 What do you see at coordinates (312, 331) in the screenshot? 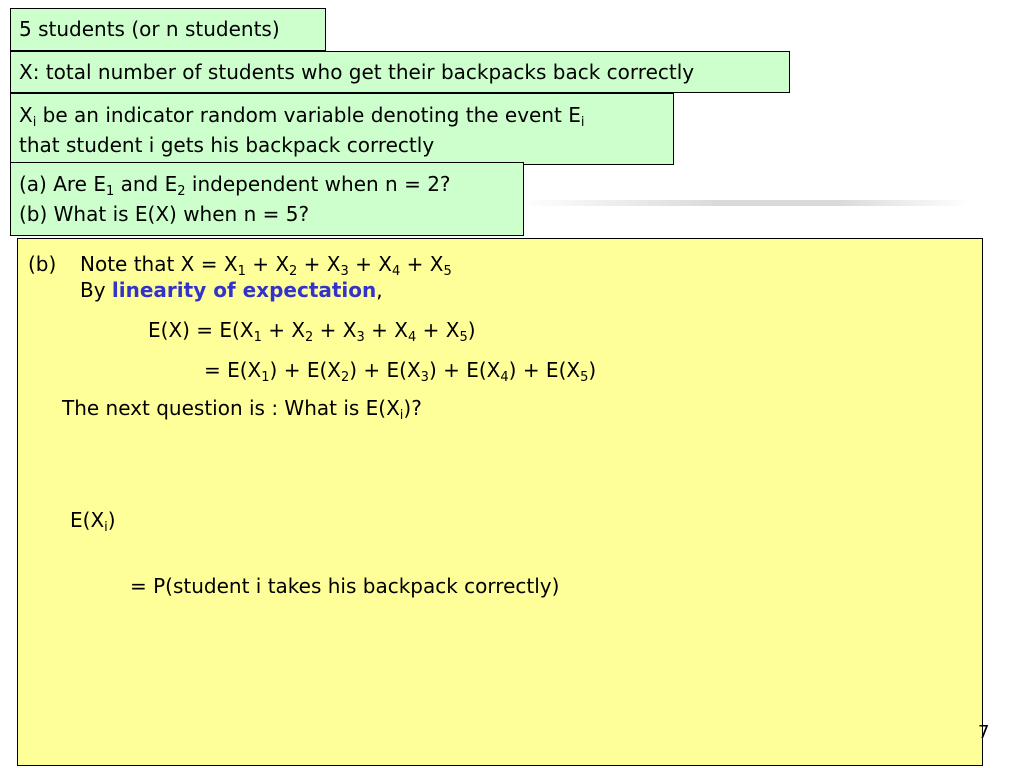
I see `expectation-line: E(X) = E(X1 + X2 + X3 + X4 + X5)` at bounding box center [312, 331].